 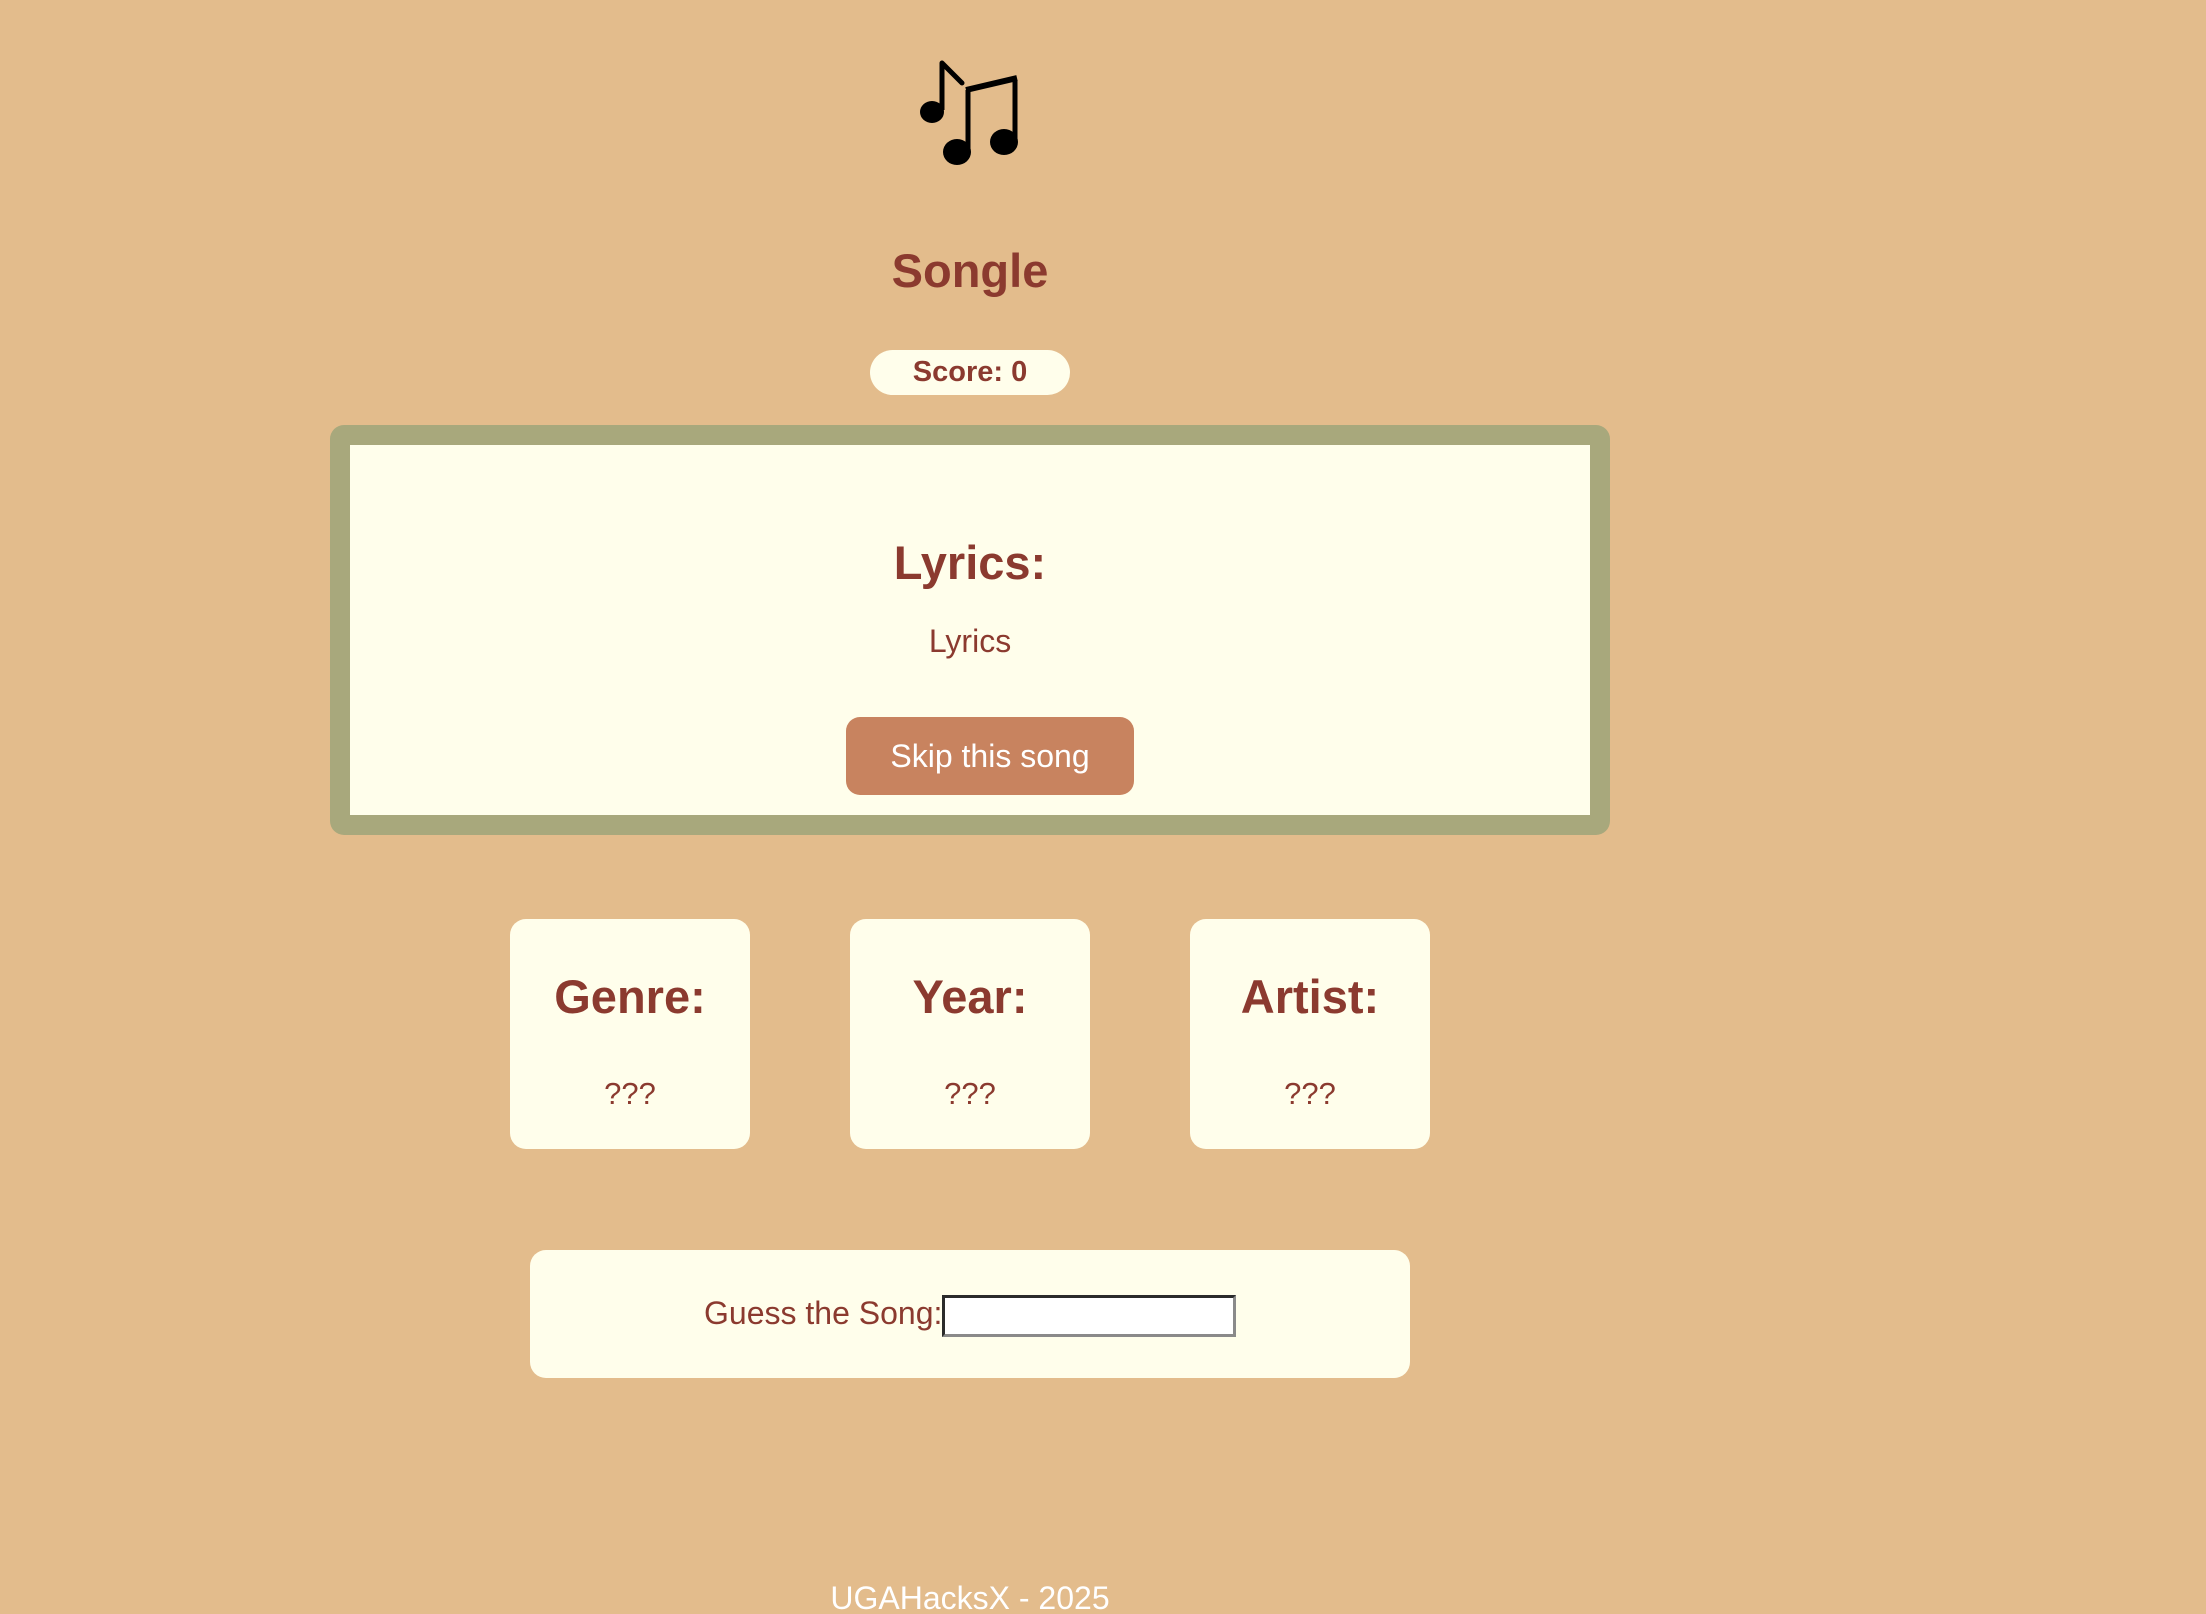 I want to click on lyrics-heading: Lyrics:, so click(x=970, y=562).